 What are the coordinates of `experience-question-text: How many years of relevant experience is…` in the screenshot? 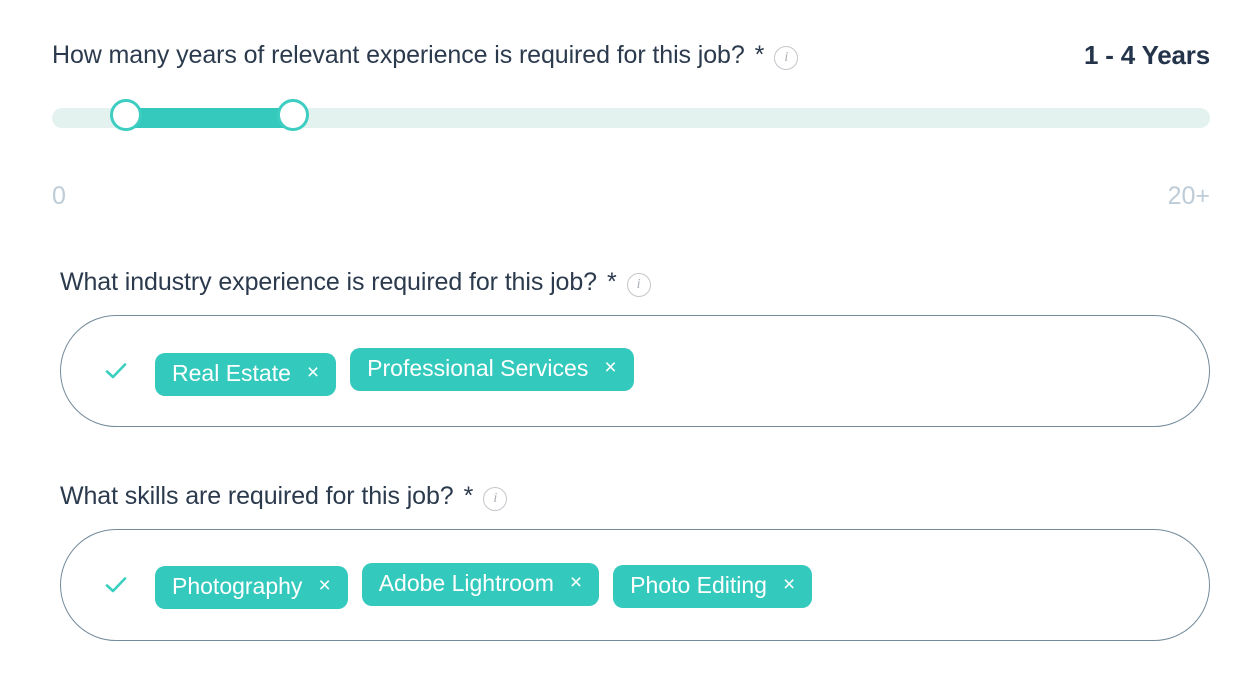 It's located at (398, 54).